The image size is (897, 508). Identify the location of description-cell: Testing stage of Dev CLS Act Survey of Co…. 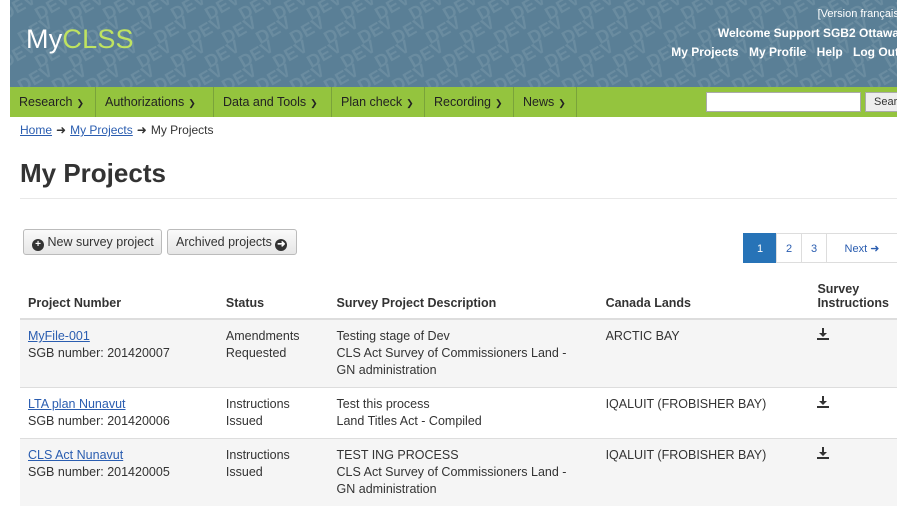
(463, 353).